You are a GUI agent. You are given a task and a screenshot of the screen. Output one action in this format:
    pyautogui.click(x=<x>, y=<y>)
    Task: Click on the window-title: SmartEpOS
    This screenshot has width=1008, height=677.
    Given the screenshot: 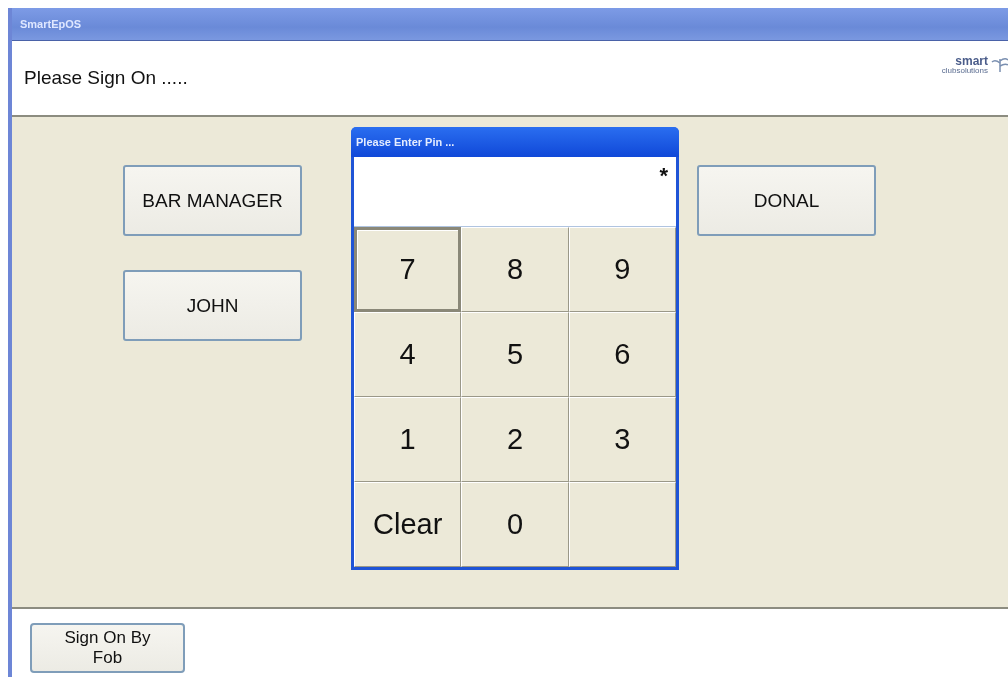 What is the action you would take?
    pyautogui.click(x=51, y=24)
    